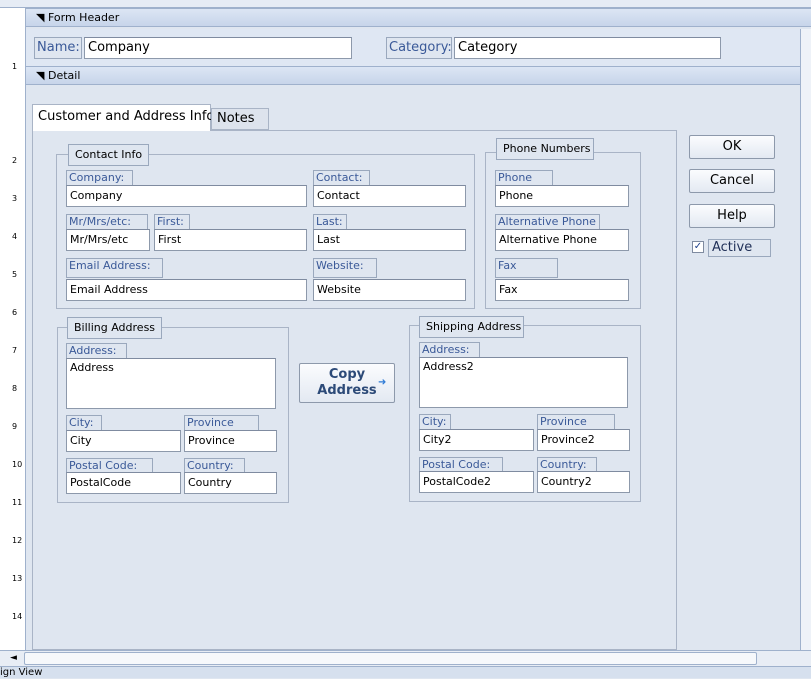 The image size is (811, 679). What do you see at coordinates (13, 658) in the screenshot?
I see `scroll-left-icon: ◄` at bounding box center [13, 658].